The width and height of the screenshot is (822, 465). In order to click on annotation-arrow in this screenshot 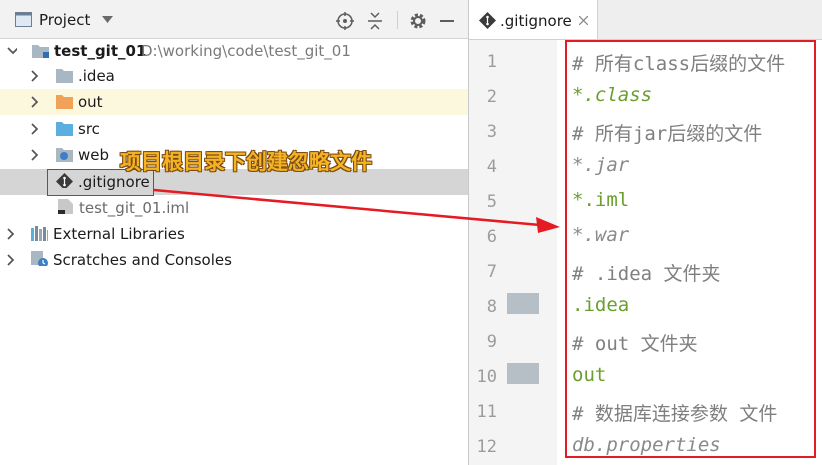, I will do `click(356, 210)`.